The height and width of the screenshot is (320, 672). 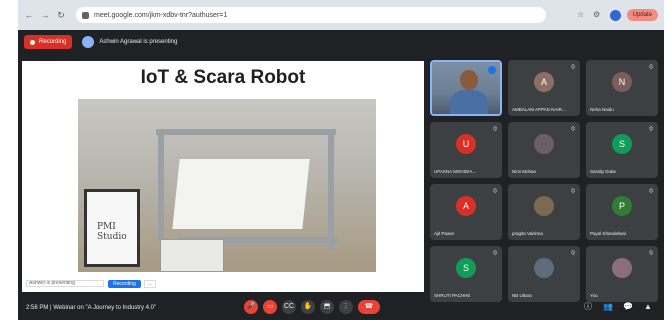 What do you see at coordinates (466, 144) in the screenshot?
I see `avatar: U` at bounding box center [466, 144].